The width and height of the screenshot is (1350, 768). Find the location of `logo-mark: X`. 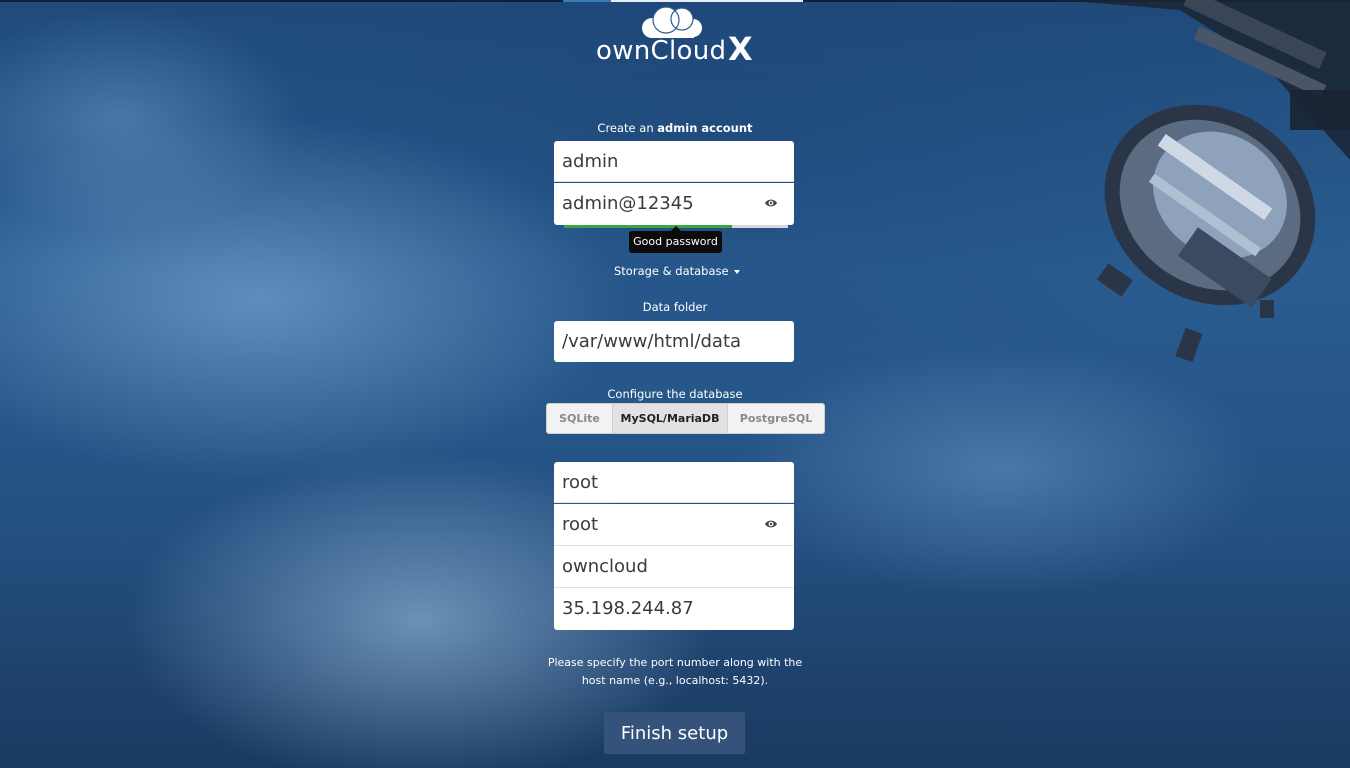

logo-mark: X is located at coordinates (740, 49).